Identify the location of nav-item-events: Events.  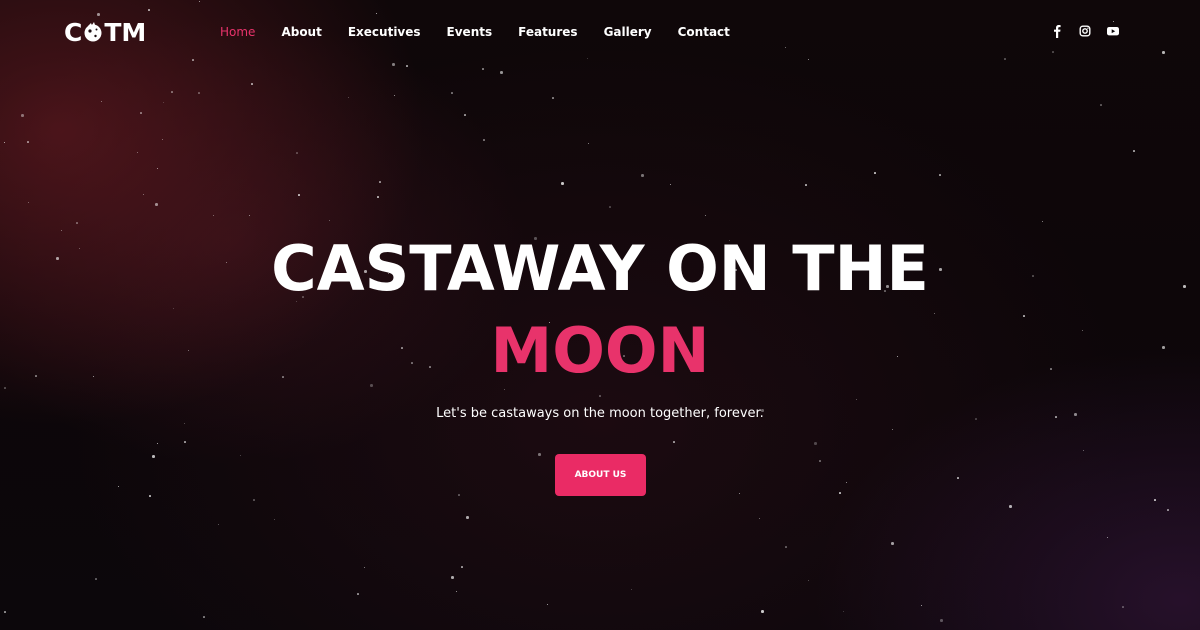
(470, 32).